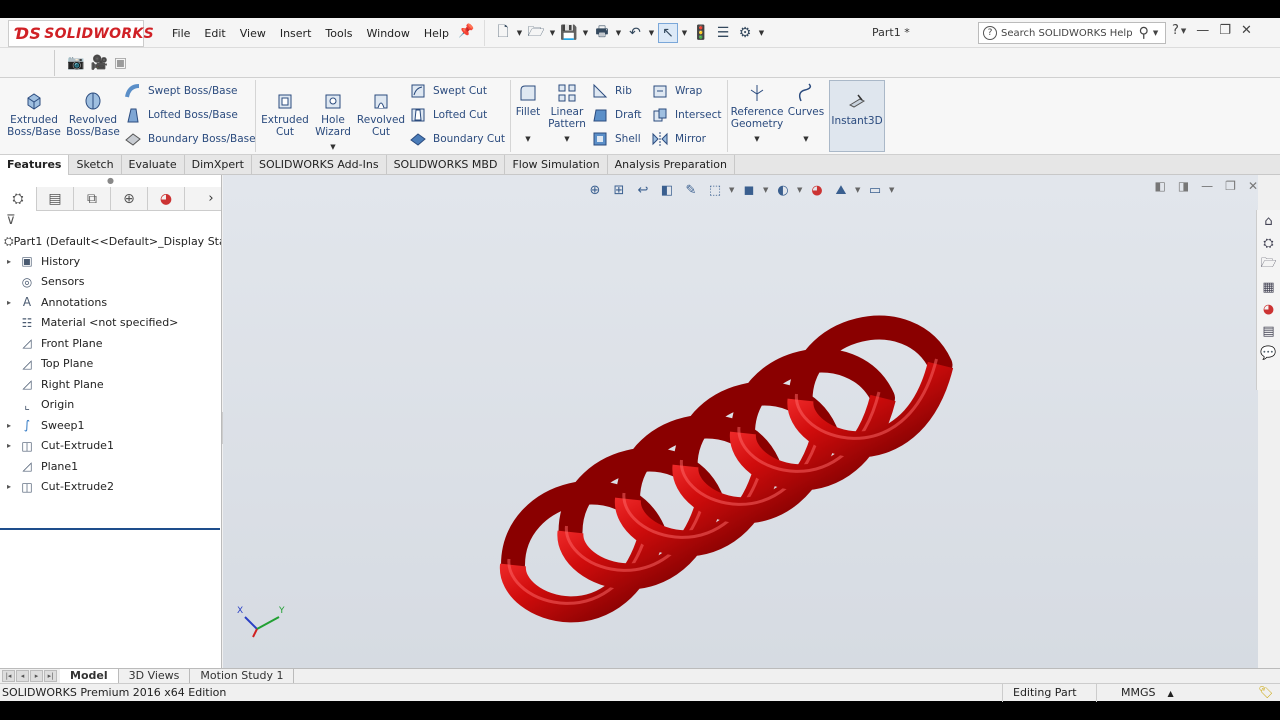 This screenshot has height=720, width=1280. I want to click on linear-pattern-button: Linear Pattern ▼, so click(567, 113).